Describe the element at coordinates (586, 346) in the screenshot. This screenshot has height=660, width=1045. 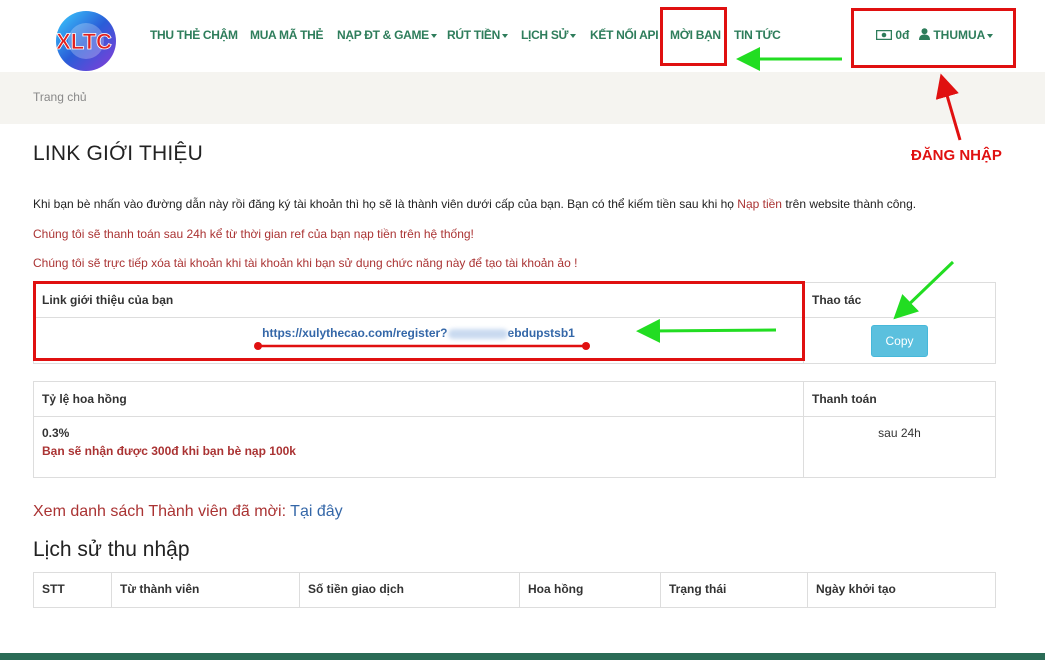
I see `underline-dot-end` at that location.